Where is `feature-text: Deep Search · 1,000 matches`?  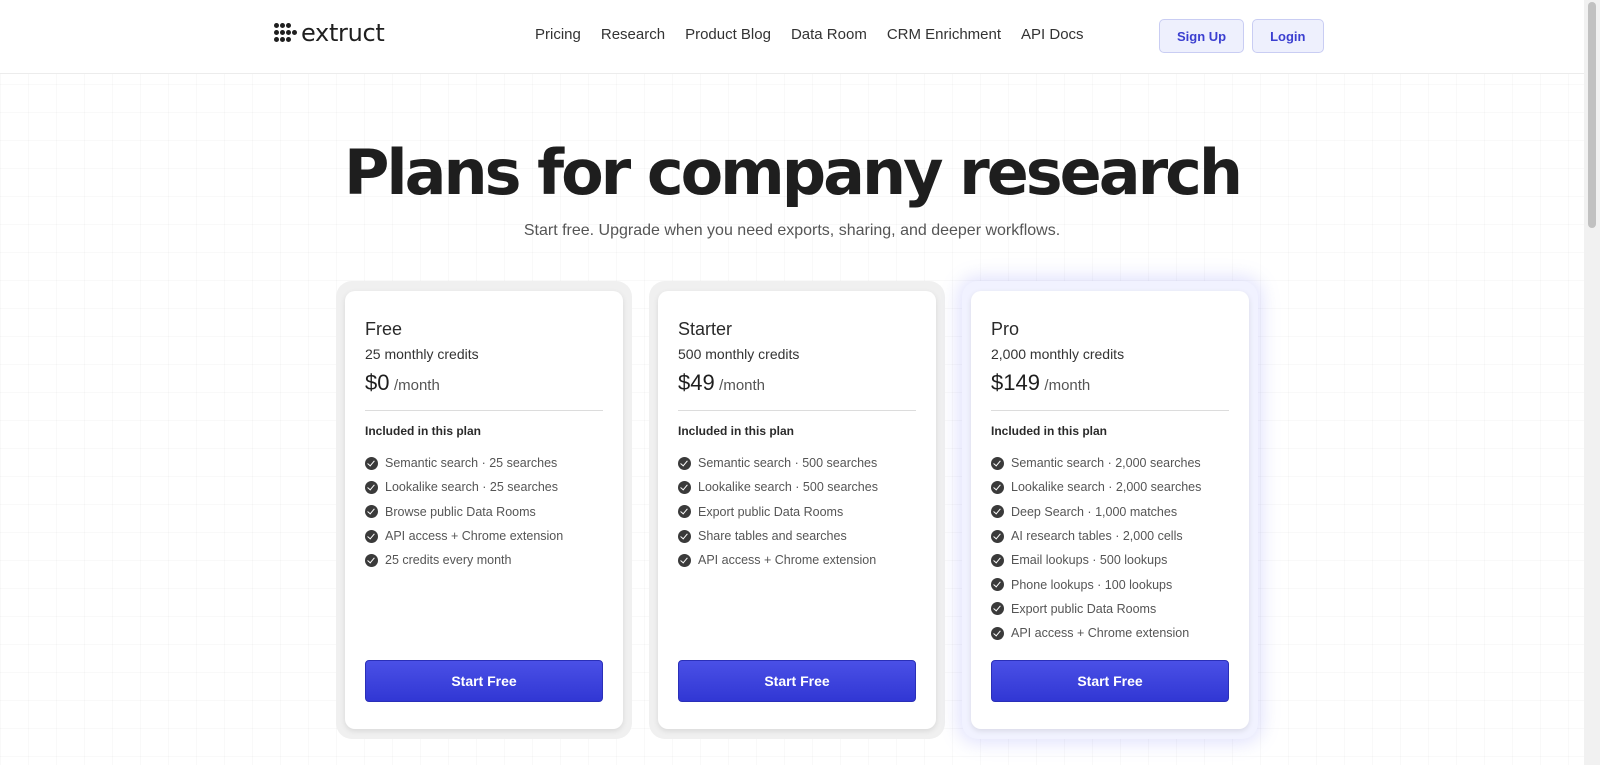
feature-text: Deep Search · 1,000 matches is located at coordinates (1094, 511).